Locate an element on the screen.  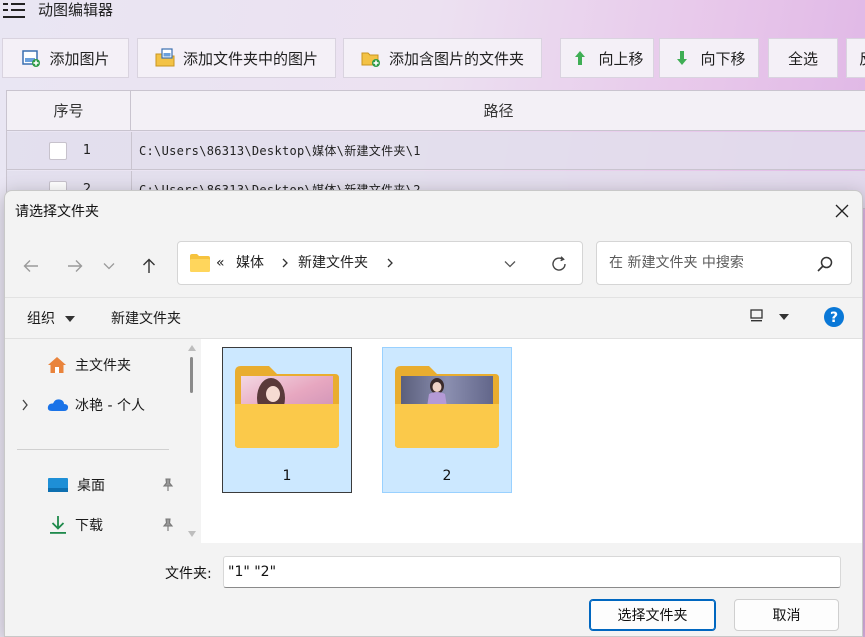
folder-field-label: 文件夹: is located at coordinates (188, 574).